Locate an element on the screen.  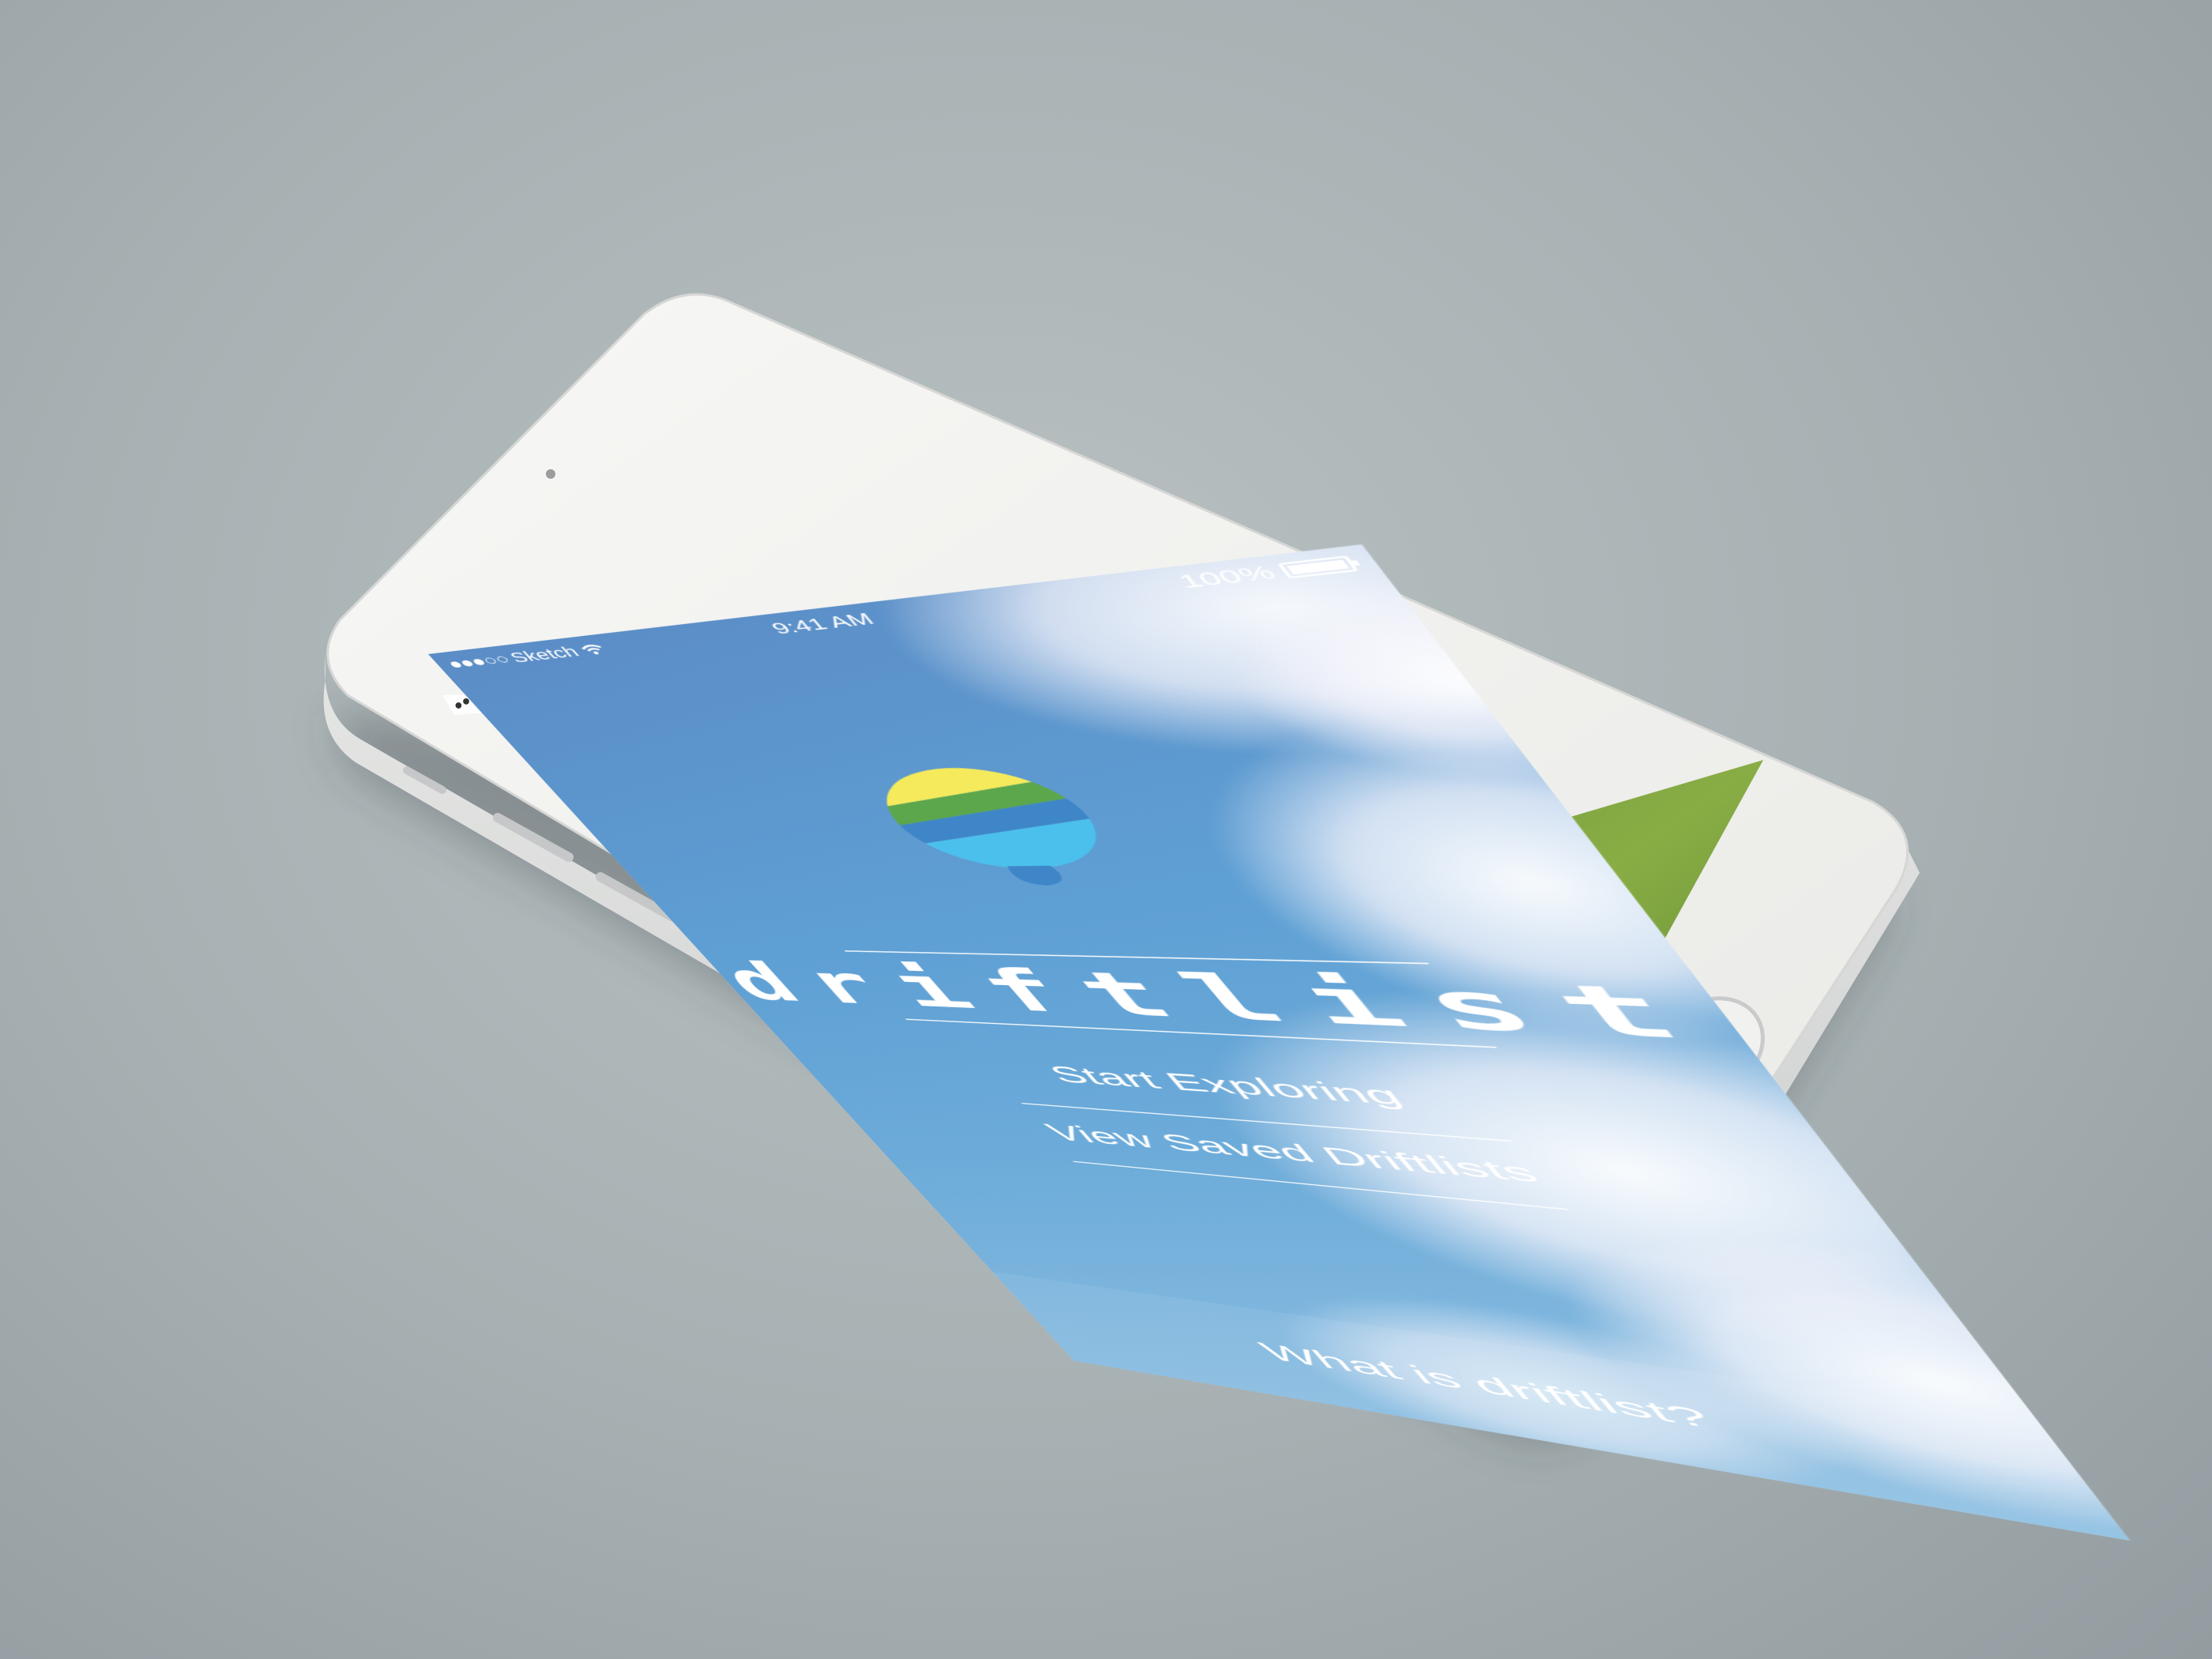
balloon-logo-icon is located at coordinates (956, 824).